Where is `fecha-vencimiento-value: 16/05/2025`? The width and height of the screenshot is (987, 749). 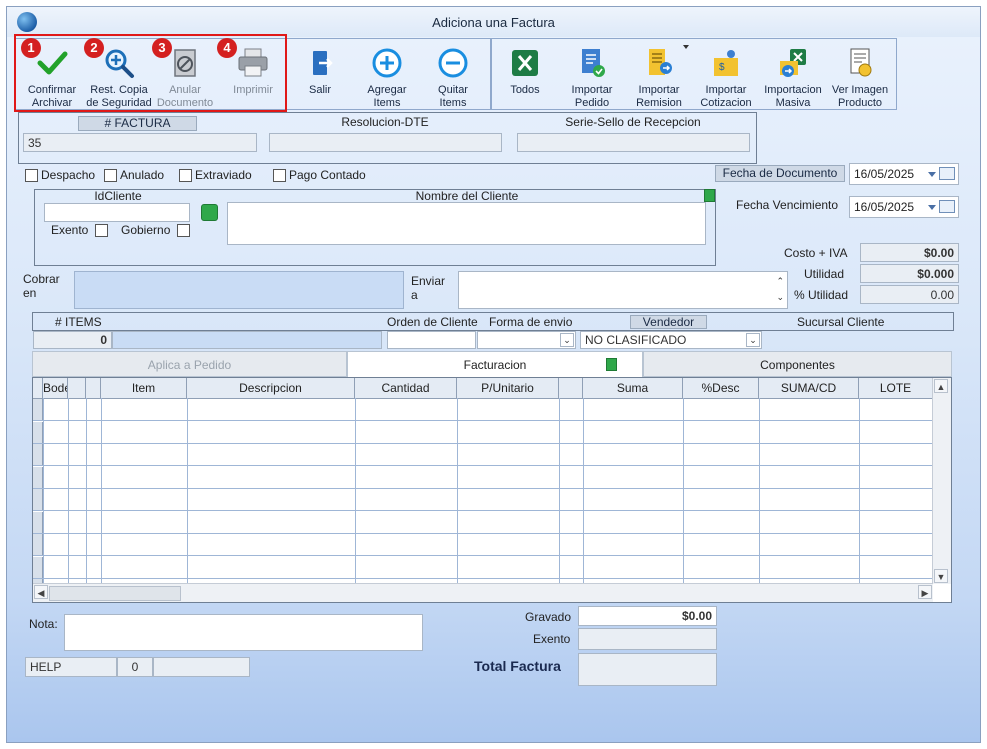 fecha-vencimiento-value: 16/05/2025 is located at coordinates (884, 207).